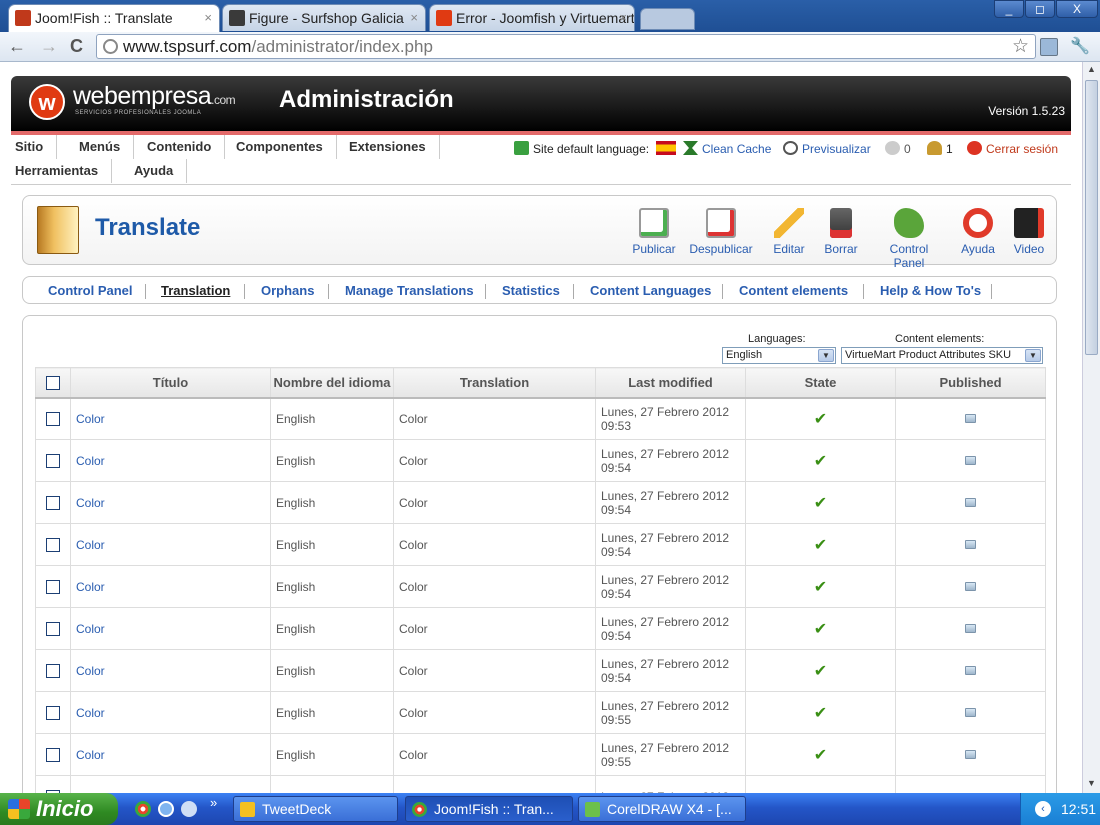 Image resolution: width=1100 pixels, height=825 pixels. What do you see at coordinates (1020, 46) in the screenshot?
I see `bookmark-star-icon: ☆` at bounding box center [1020, 46].